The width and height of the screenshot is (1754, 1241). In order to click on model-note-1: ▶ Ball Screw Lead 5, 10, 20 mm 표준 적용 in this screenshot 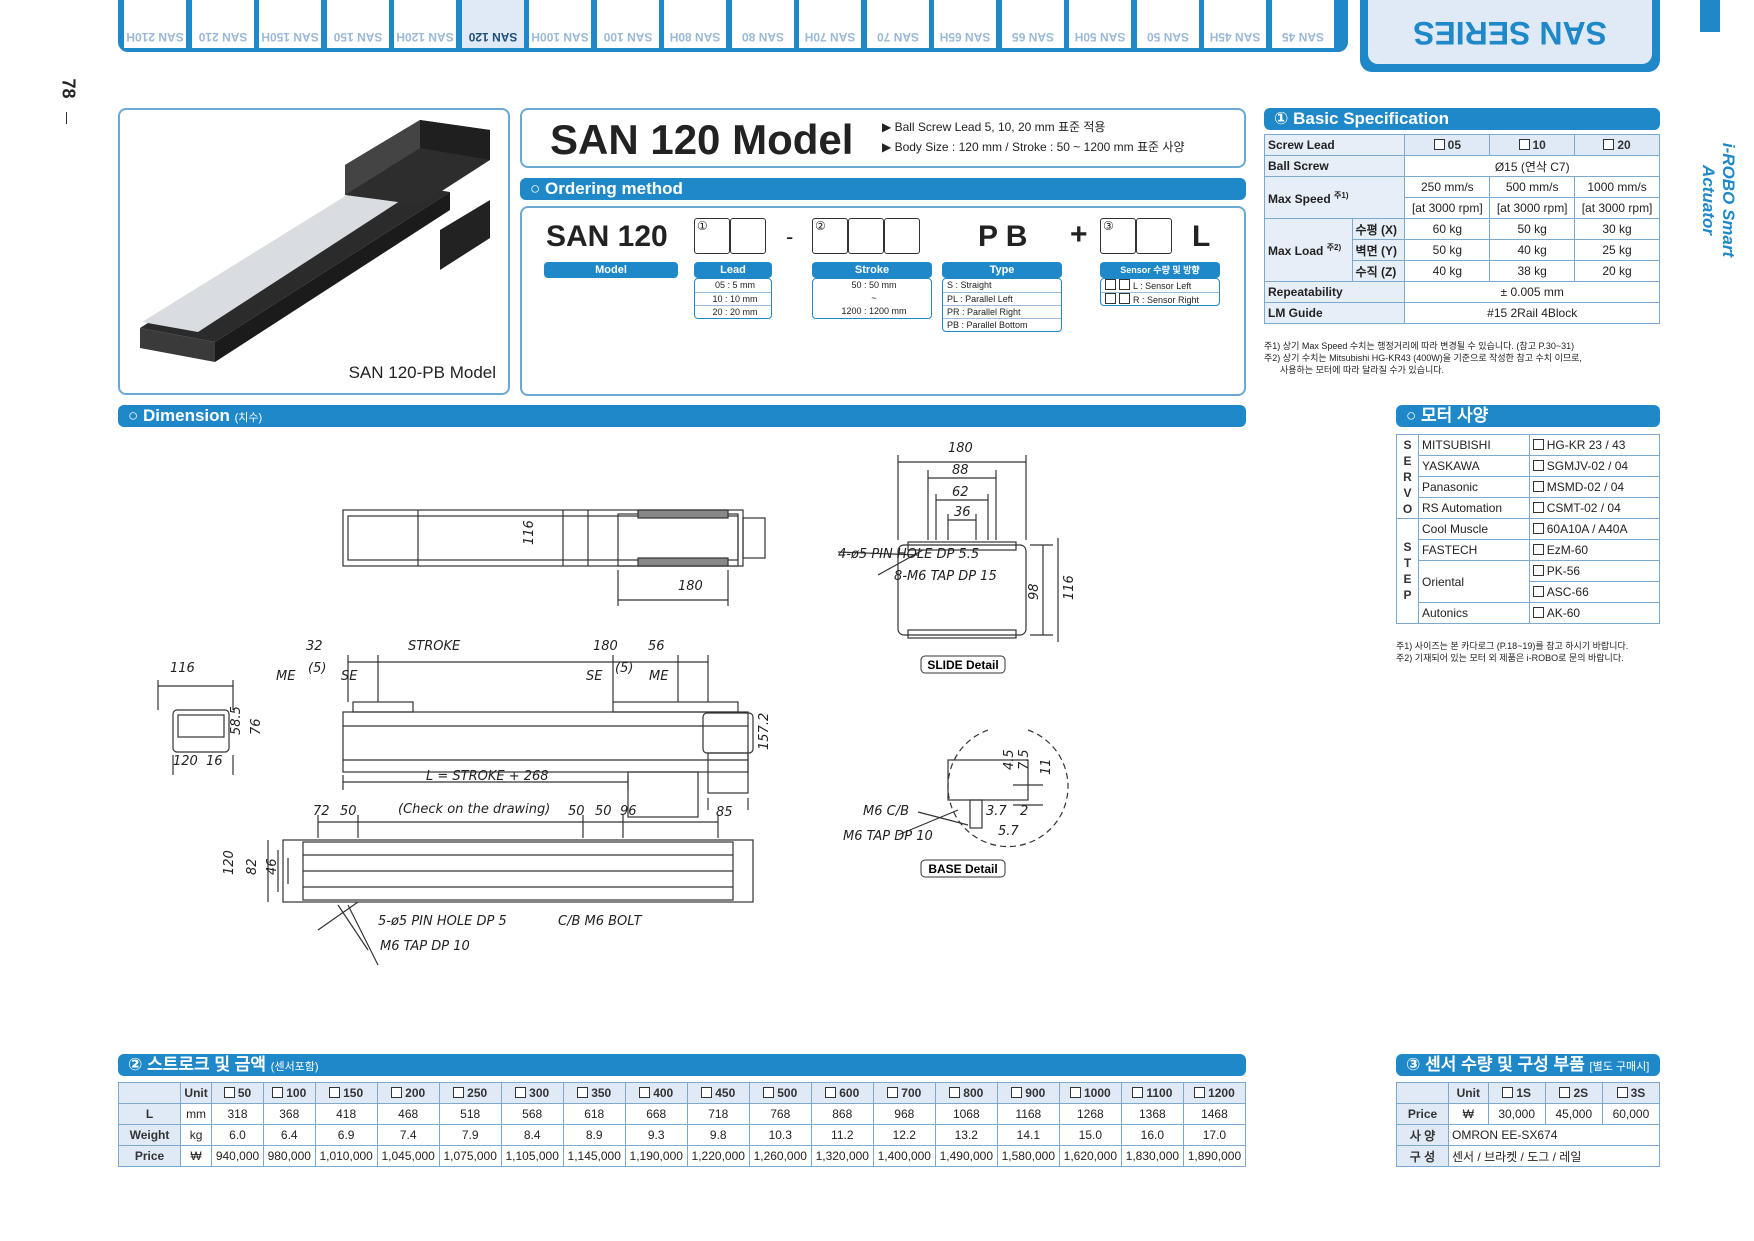, I will do `click(994, 127)`.